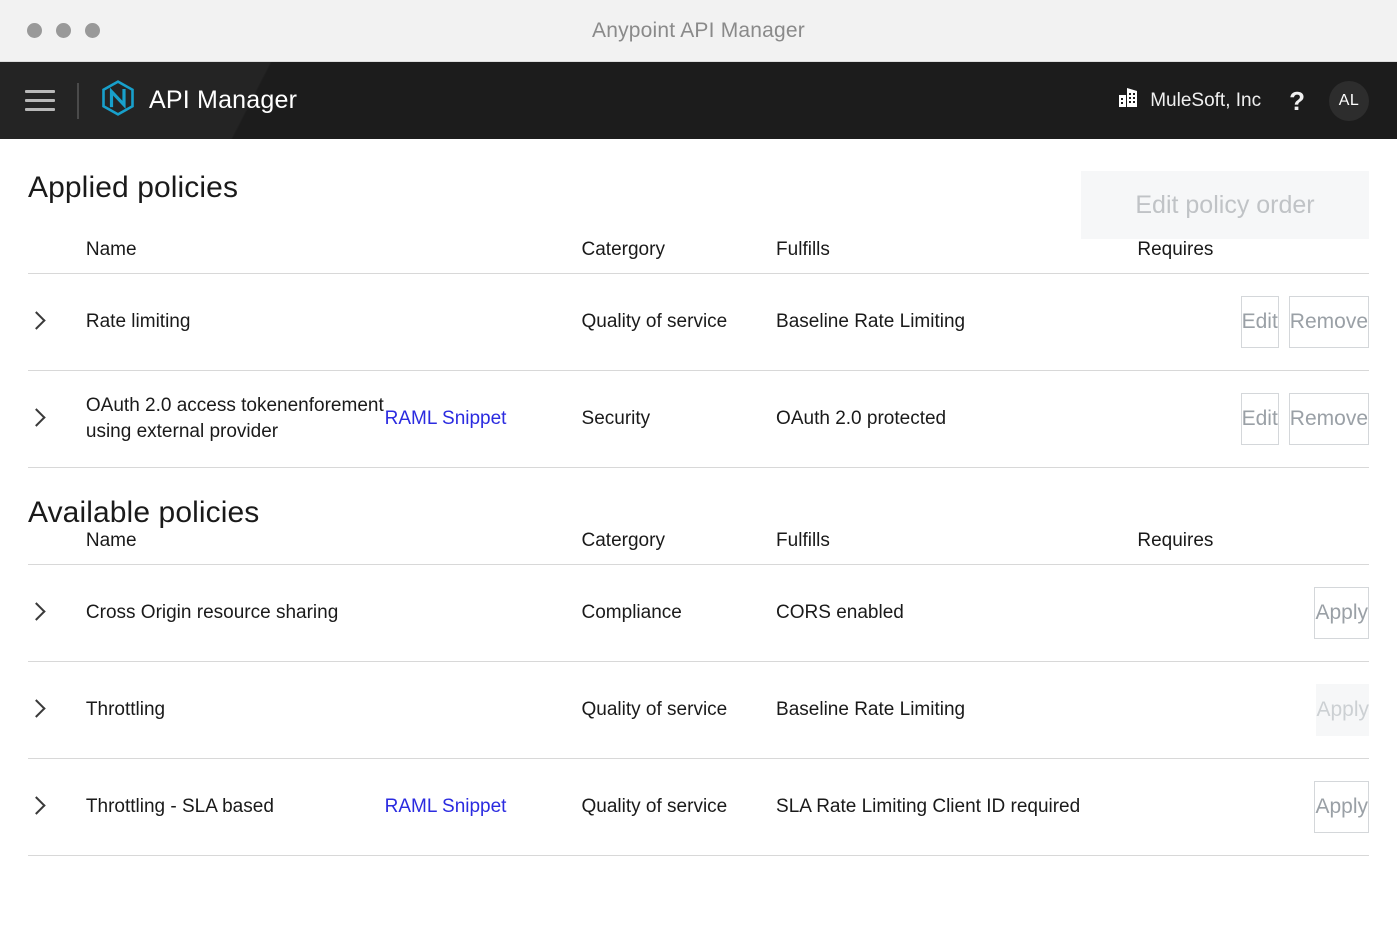 This screenshot has height=941, width=1397. Describe the element at coordinates (235, 256) in the screenshot. I see `applied-header-name: Name` at that location.